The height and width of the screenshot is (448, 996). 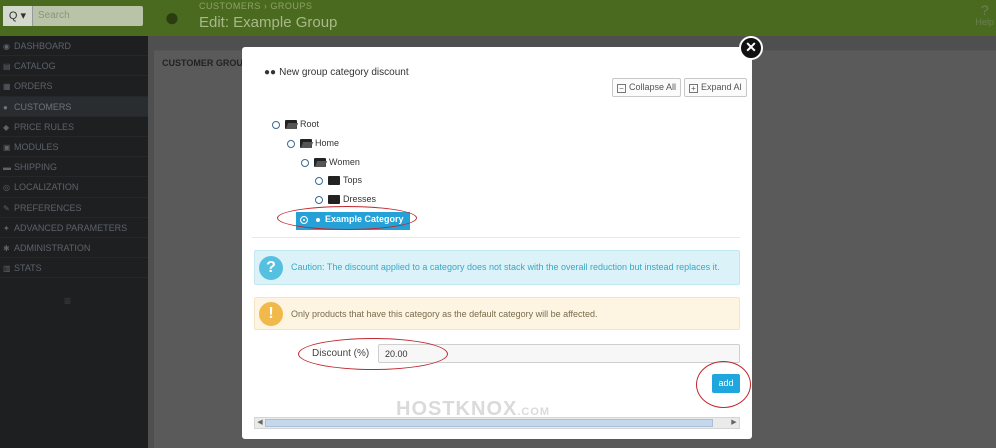 What do you see at coordinates (73, 16) in the screenshot?
I see `search-box: Q ▾ Search` at bounding box center [73, 16].